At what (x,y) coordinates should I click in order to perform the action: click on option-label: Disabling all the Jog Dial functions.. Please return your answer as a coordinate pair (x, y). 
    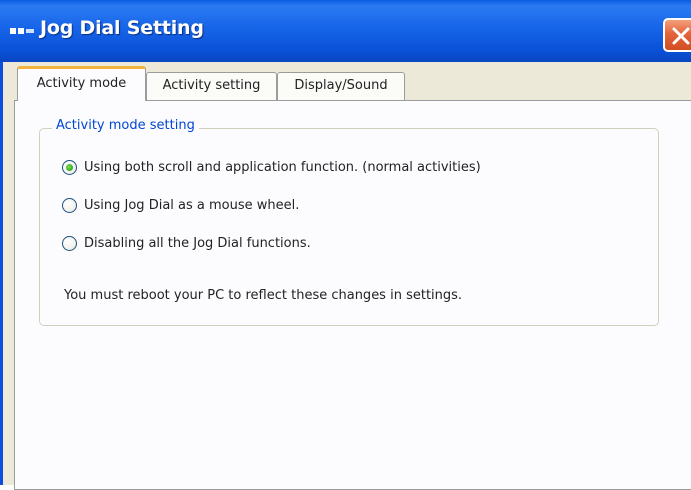
    Looking at the image, I should click on (197, 243).